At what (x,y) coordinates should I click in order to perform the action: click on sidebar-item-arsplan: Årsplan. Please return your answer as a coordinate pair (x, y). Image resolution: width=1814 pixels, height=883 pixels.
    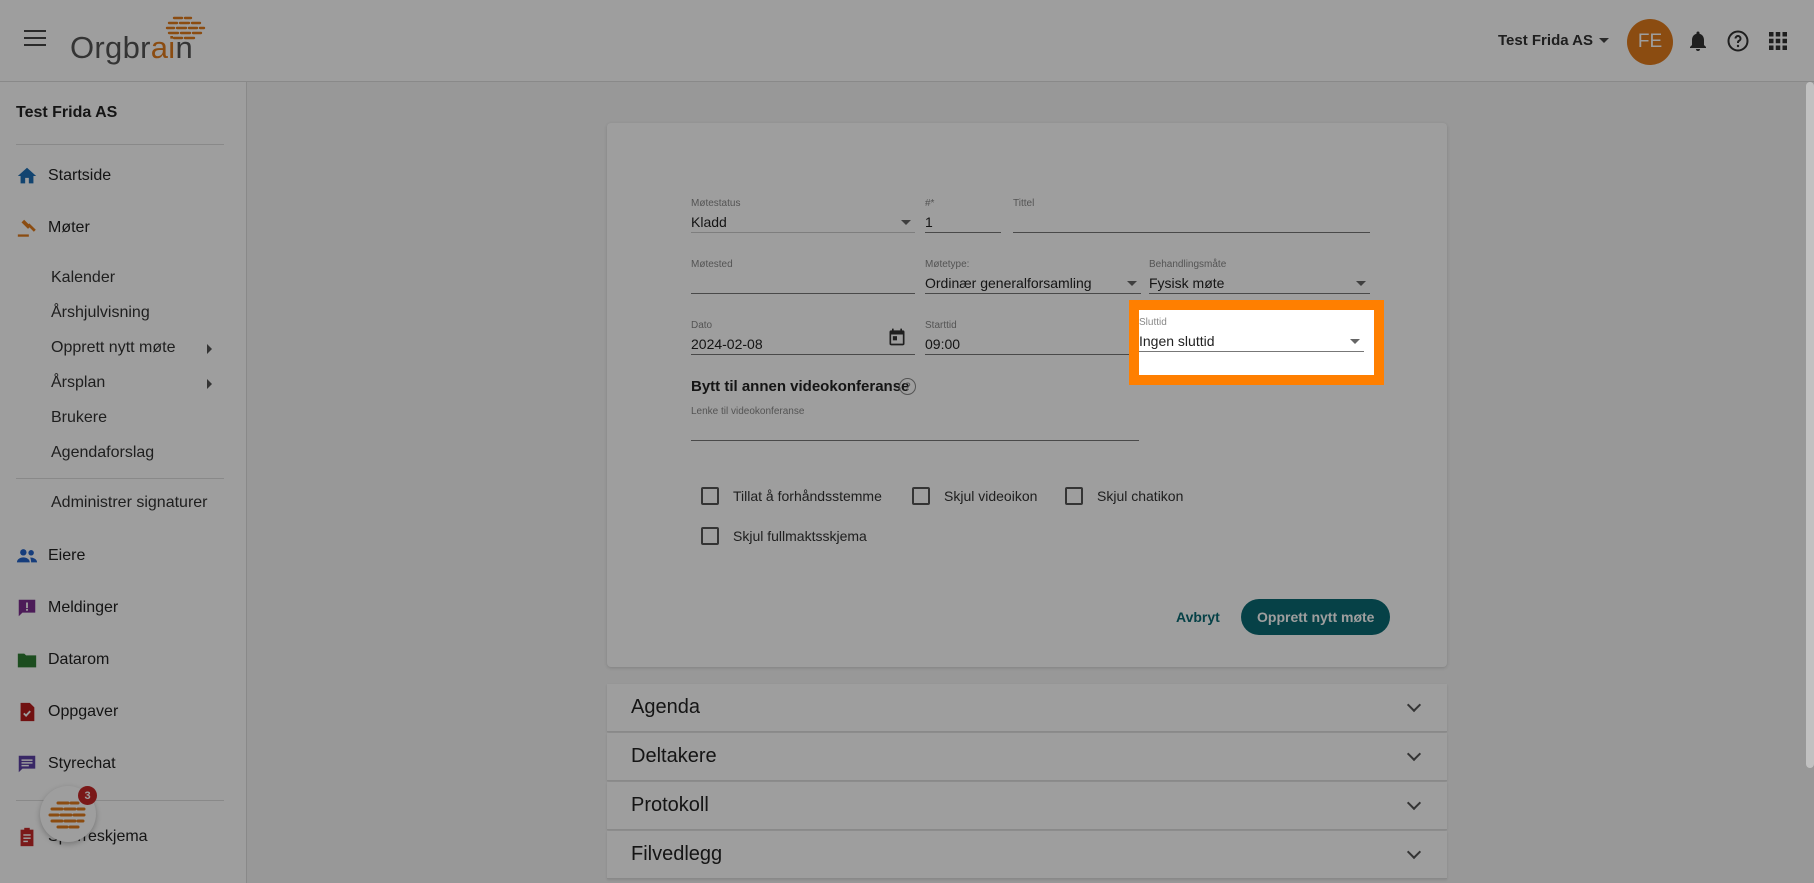
    Looking at the image, I should click on (78, 383).